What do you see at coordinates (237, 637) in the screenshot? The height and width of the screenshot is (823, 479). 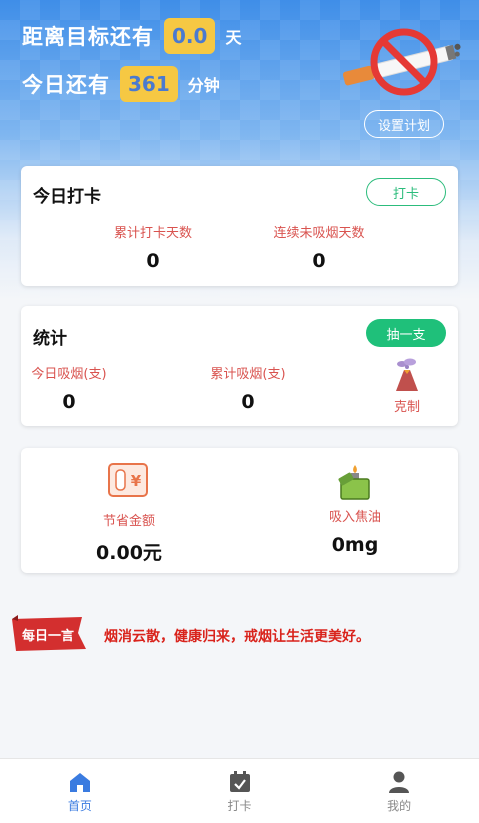 I see `quote-text: 烟消云散，健康归来，戒烟让生活更美好。` at bounding box center [237, 637].